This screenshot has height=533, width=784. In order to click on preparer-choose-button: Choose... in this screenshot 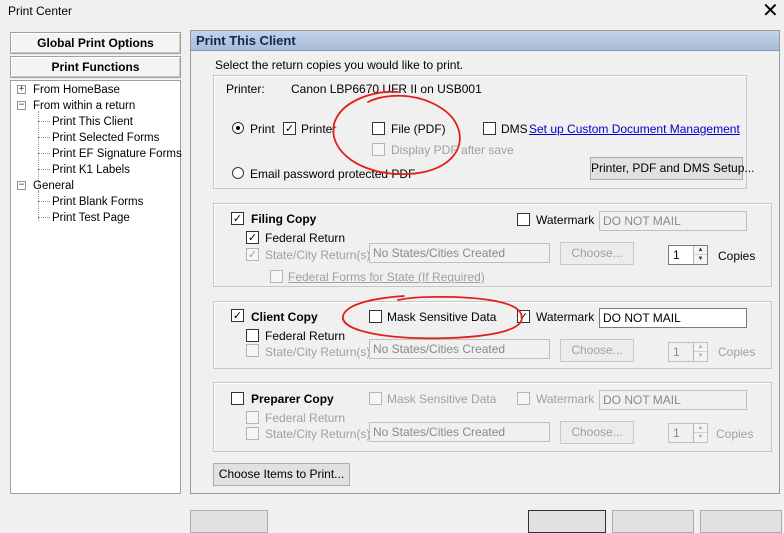, I will do `click(597, 432)`.